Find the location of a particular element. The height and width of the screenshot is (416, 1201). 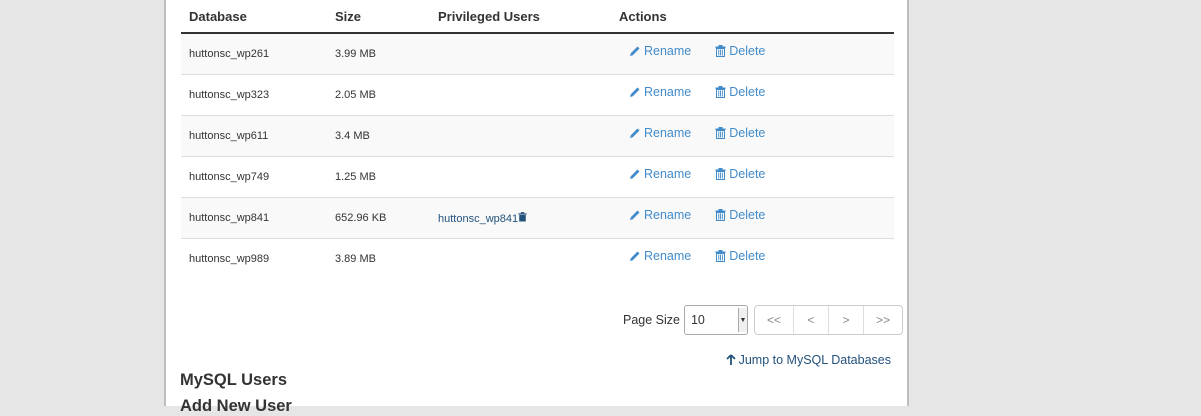

prev-page-button: < is located at coordinates (810, 320).